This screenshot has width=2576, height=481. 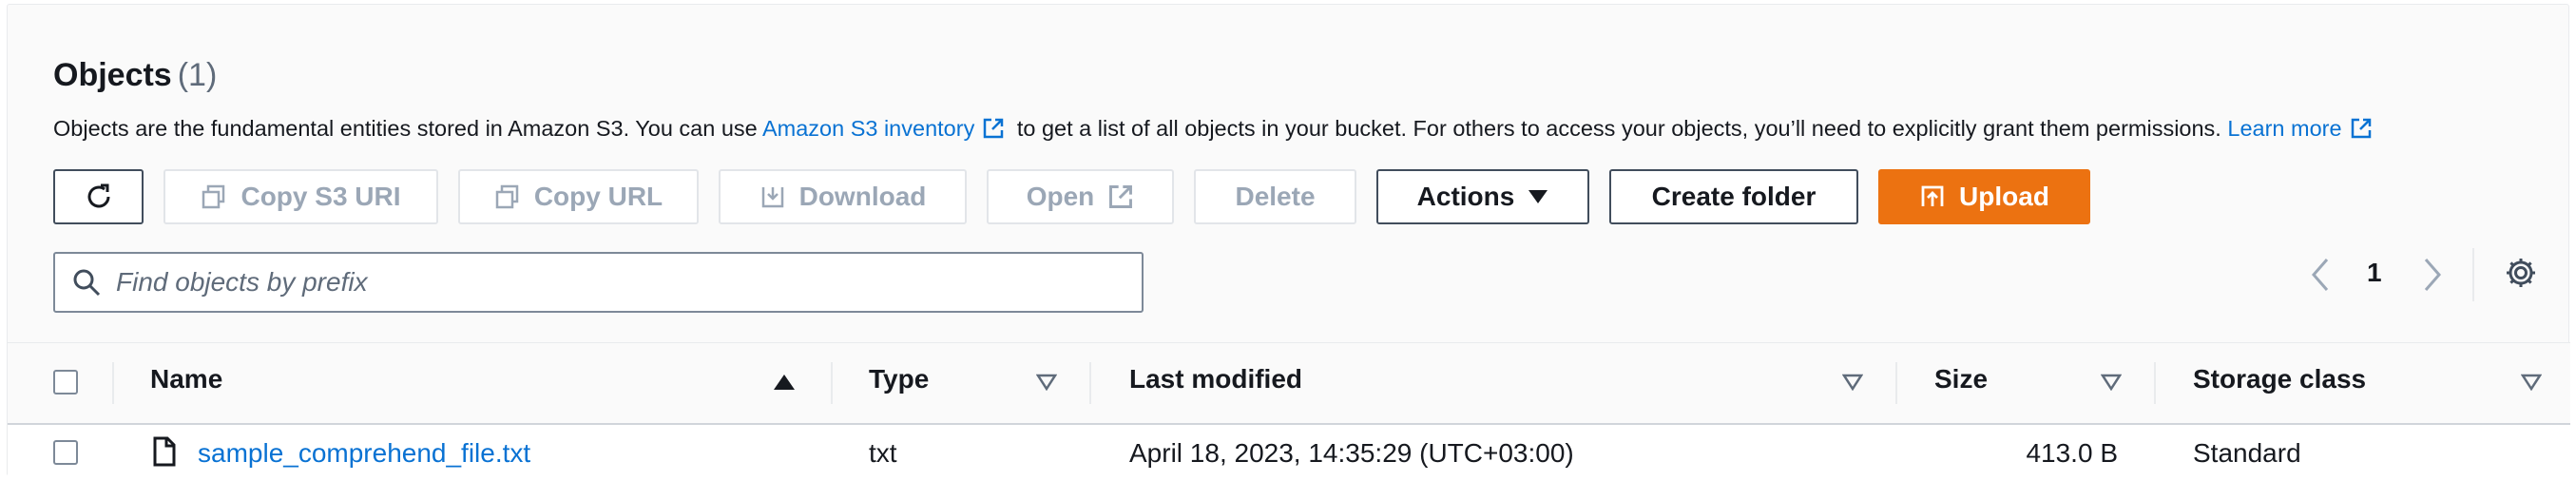 I want to click on copy-url-button: Copy URL, so click(x=578, y=196).